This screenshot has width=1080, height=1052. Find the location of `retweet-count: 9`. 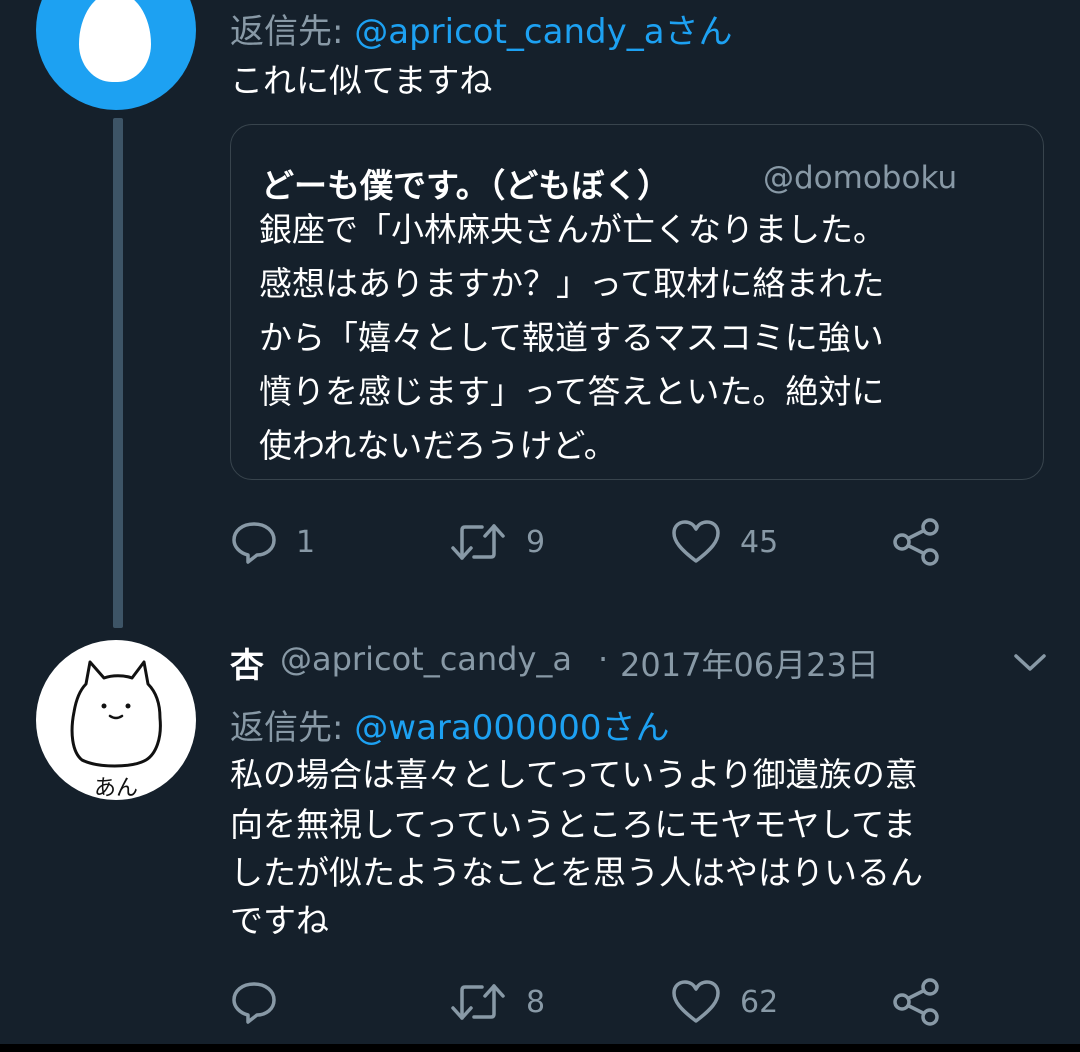

retweet-count: 9 is located at coordinates (536, 542).